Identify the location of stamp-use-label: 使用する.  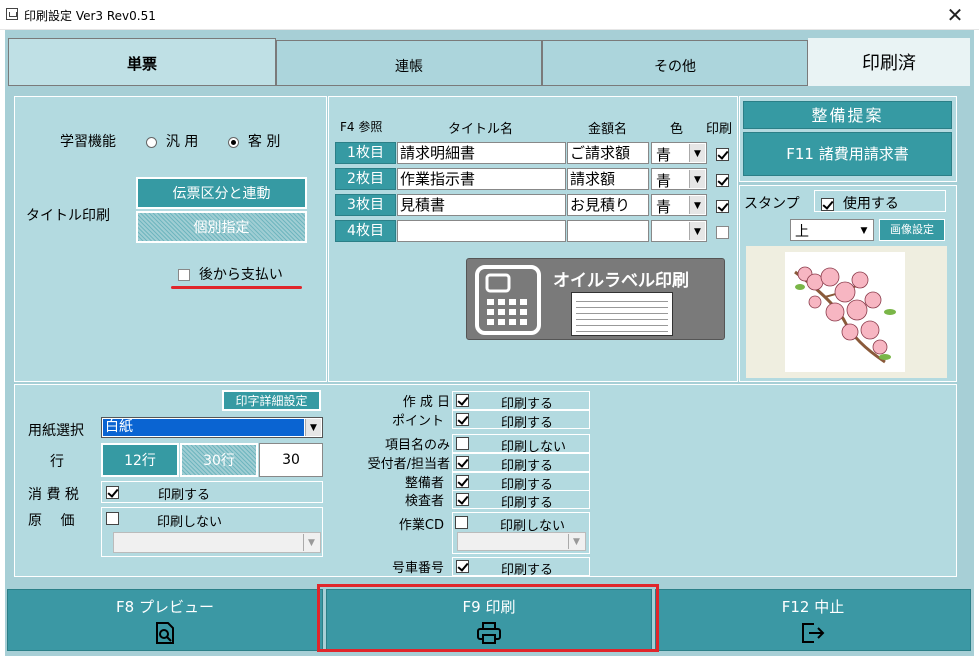
(870, 204).